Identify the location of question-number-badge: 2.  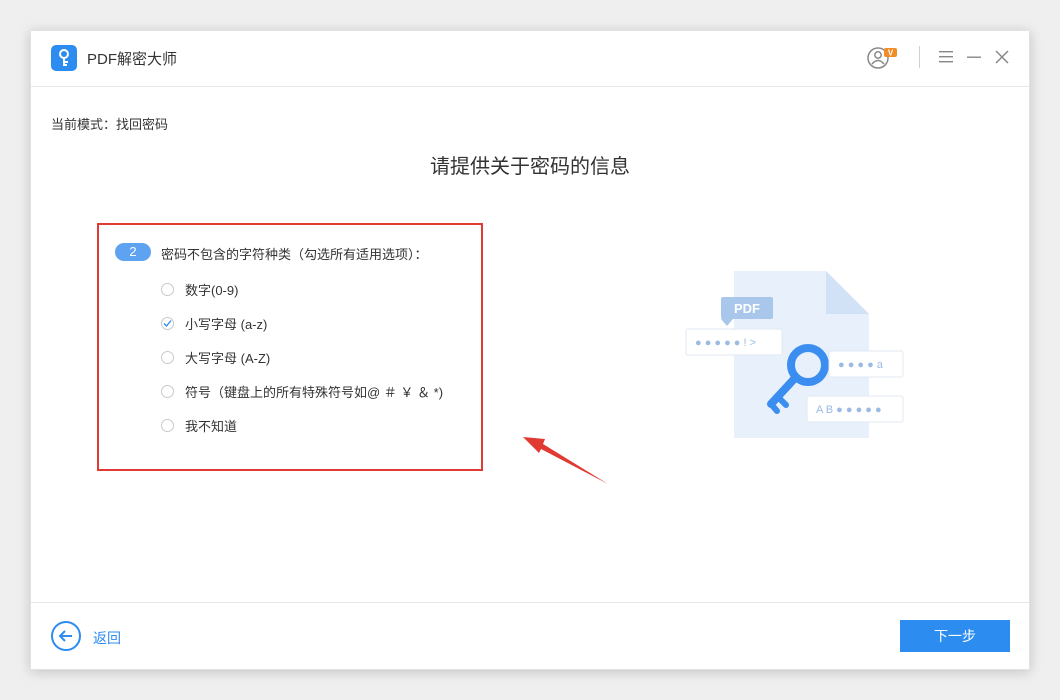
(133, 252).